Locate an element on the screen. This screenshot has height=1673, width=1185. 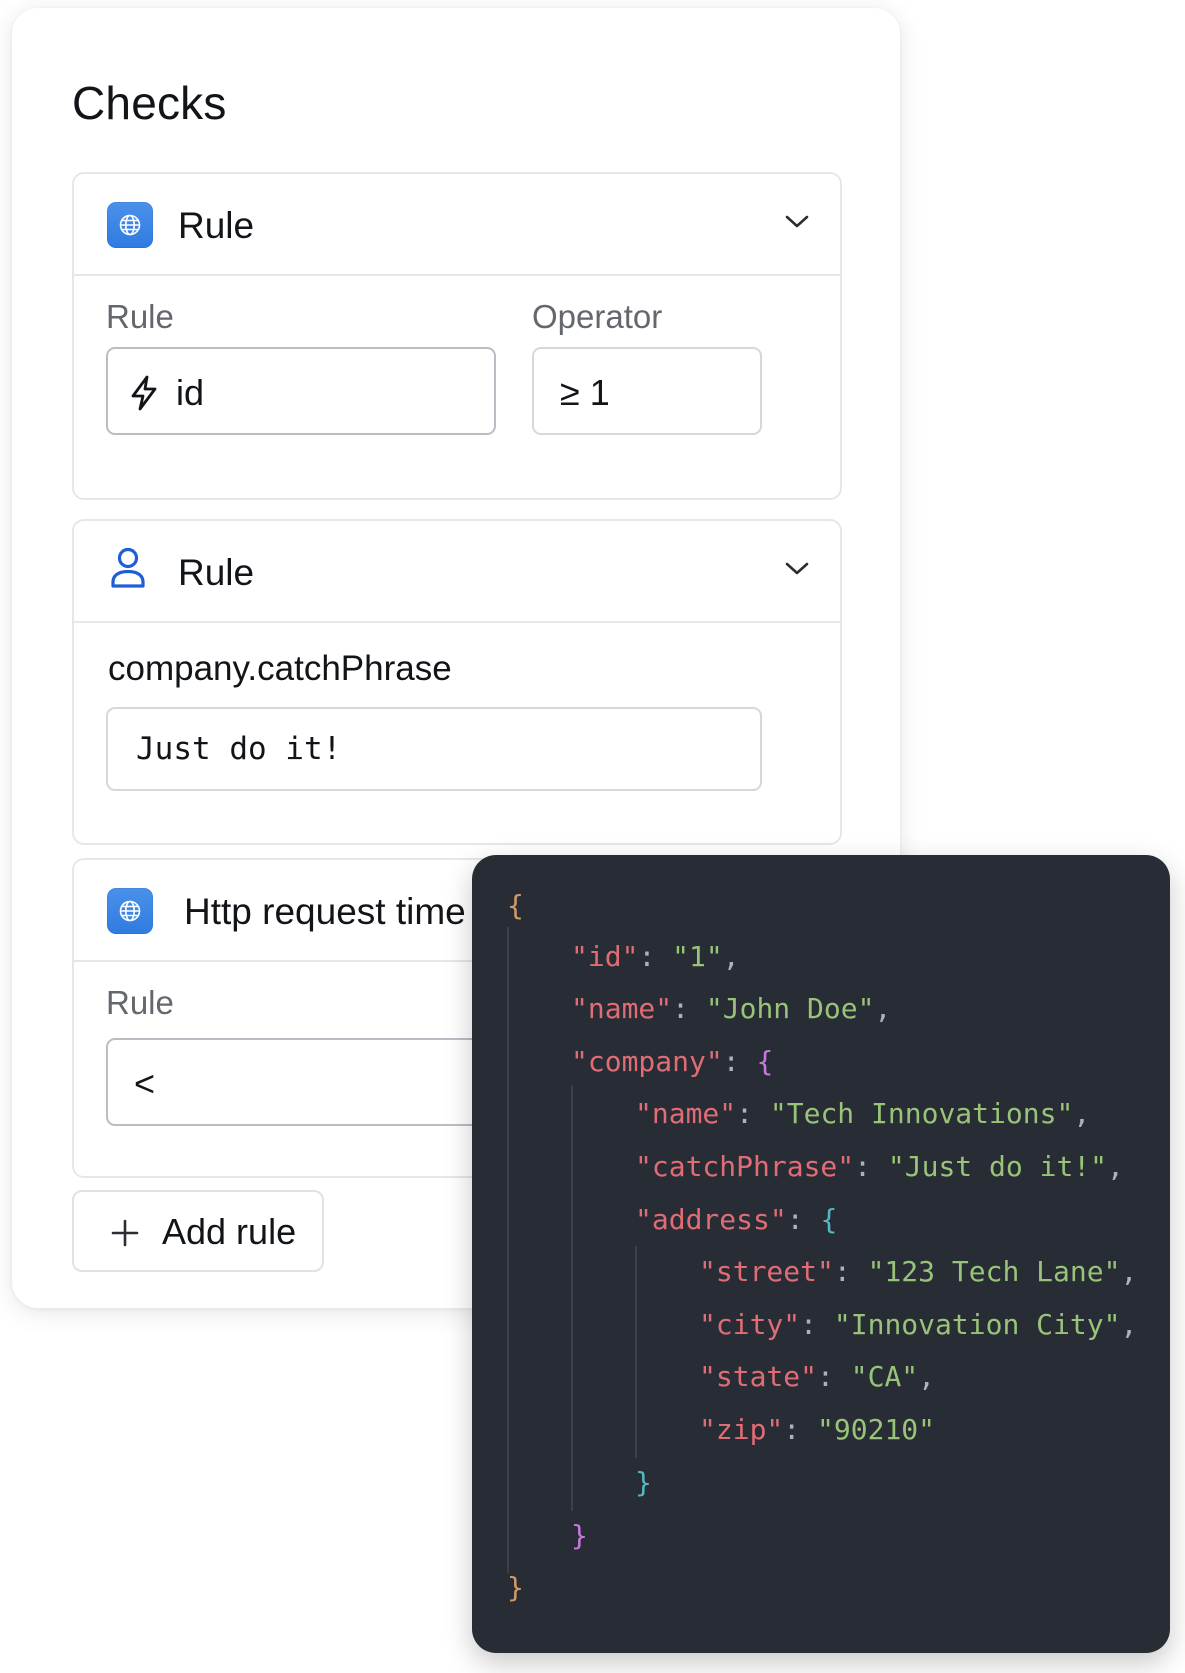
json-key: "street" is located at coordinates (766, 1271).